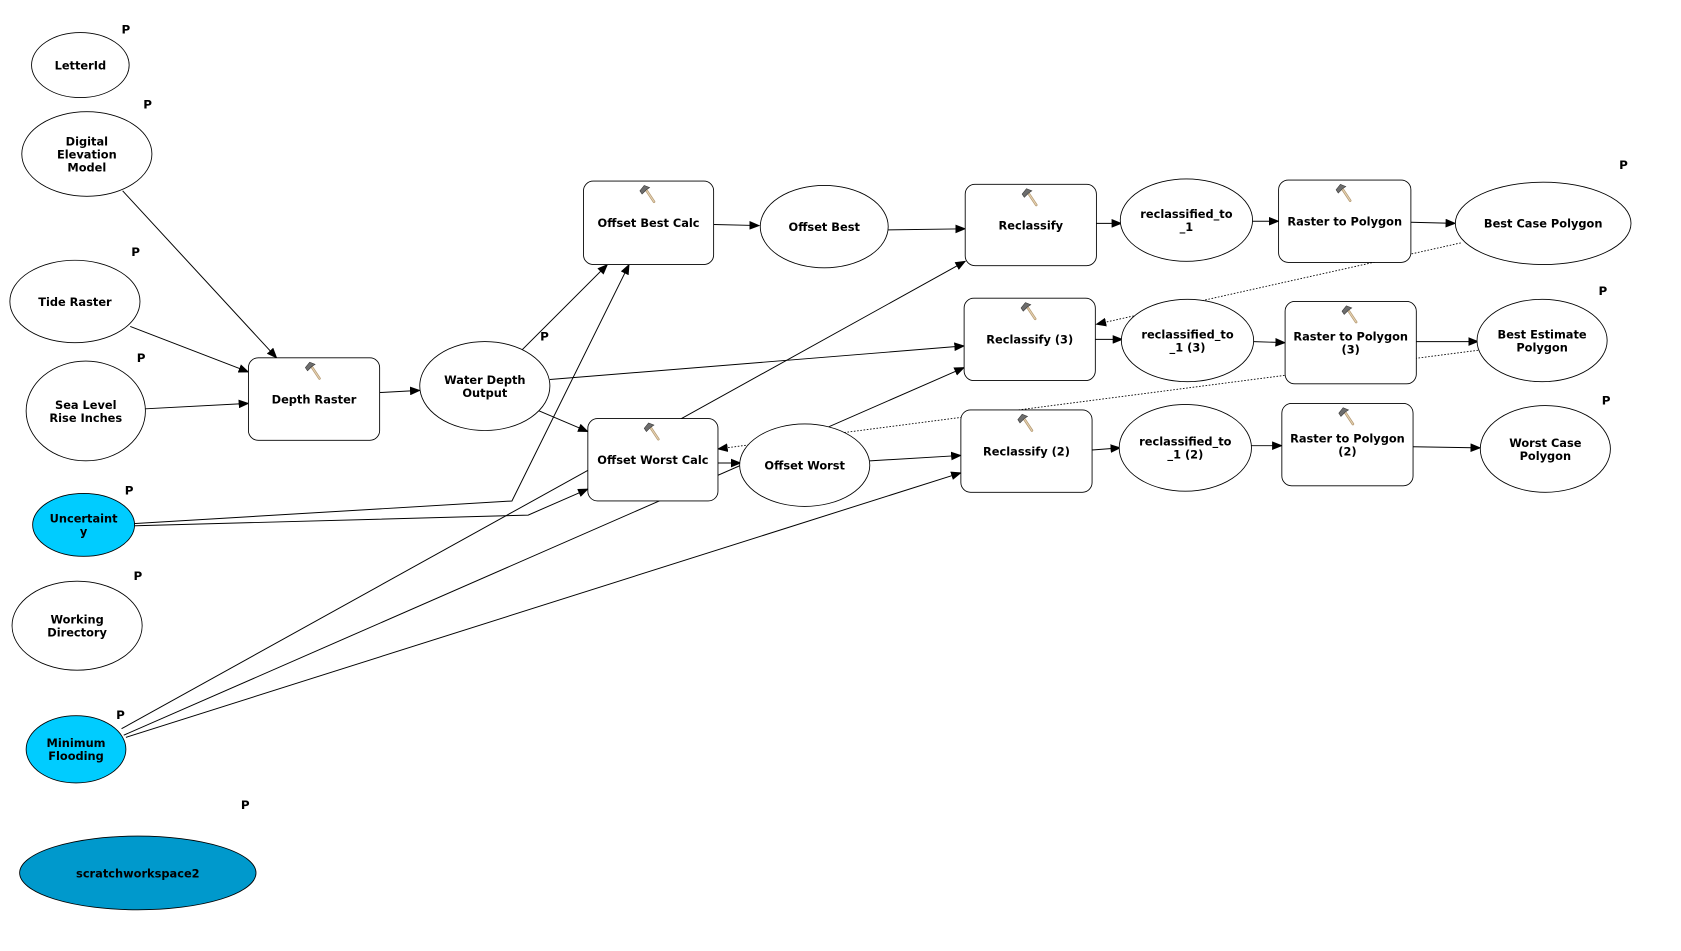 This screenshot has height=951, width=1681. Describe the element at coordinates (77, 633) in the screenshot. I see `node-label: Directory` at that location.